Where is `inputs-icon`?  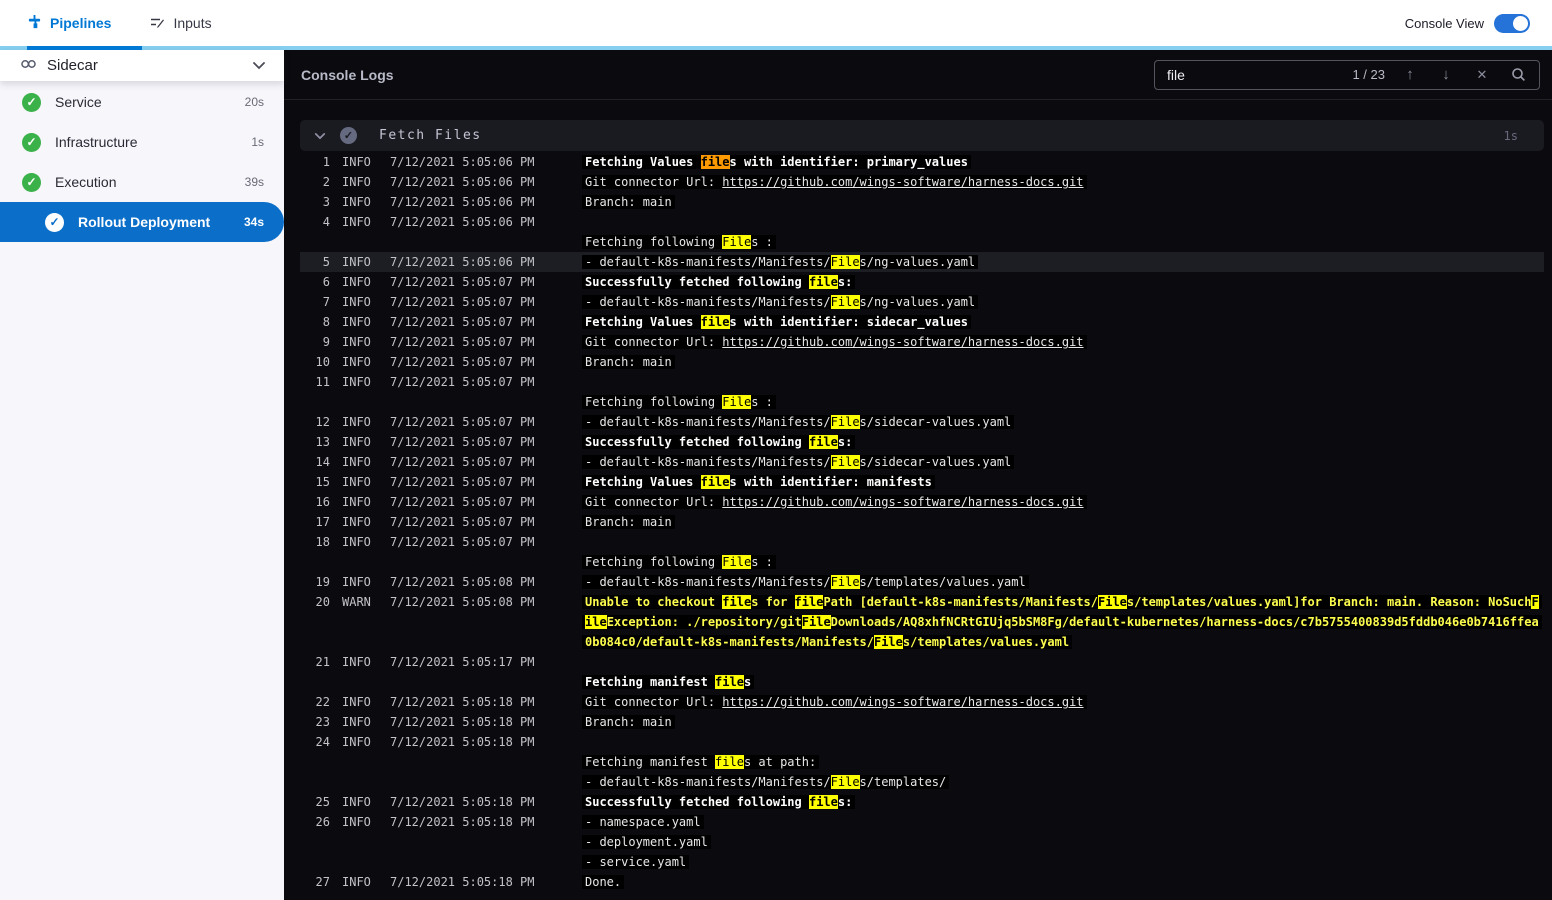
inputs-icon is located at coordinates (157, 23).